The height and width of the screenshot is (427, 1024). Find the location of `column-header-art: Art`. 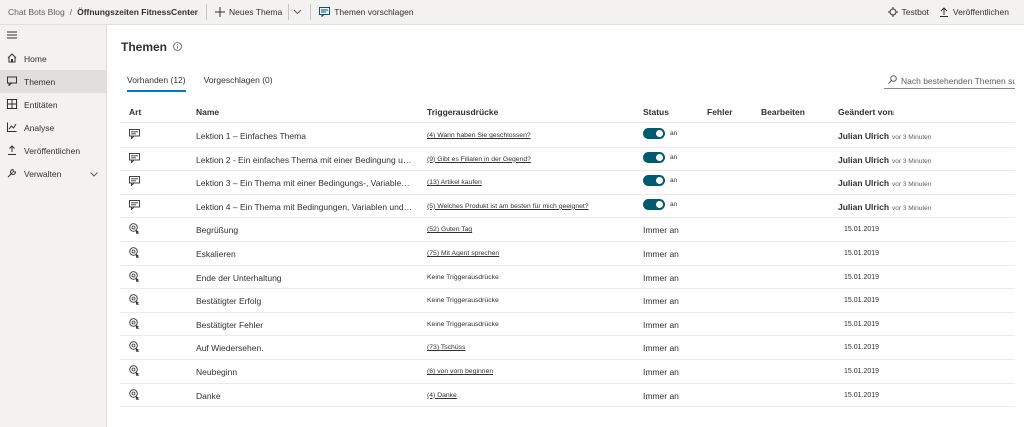

column-header-art: Art is located at coordinates (135, 112).